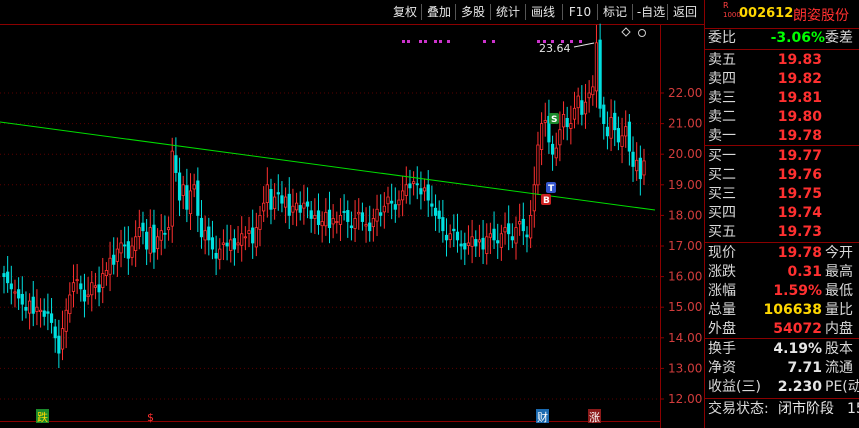  What do you see at coordinates (555, 48) in the screenshot?
I see `peak-price-label: 23.64` at bounding box center [555, 48].